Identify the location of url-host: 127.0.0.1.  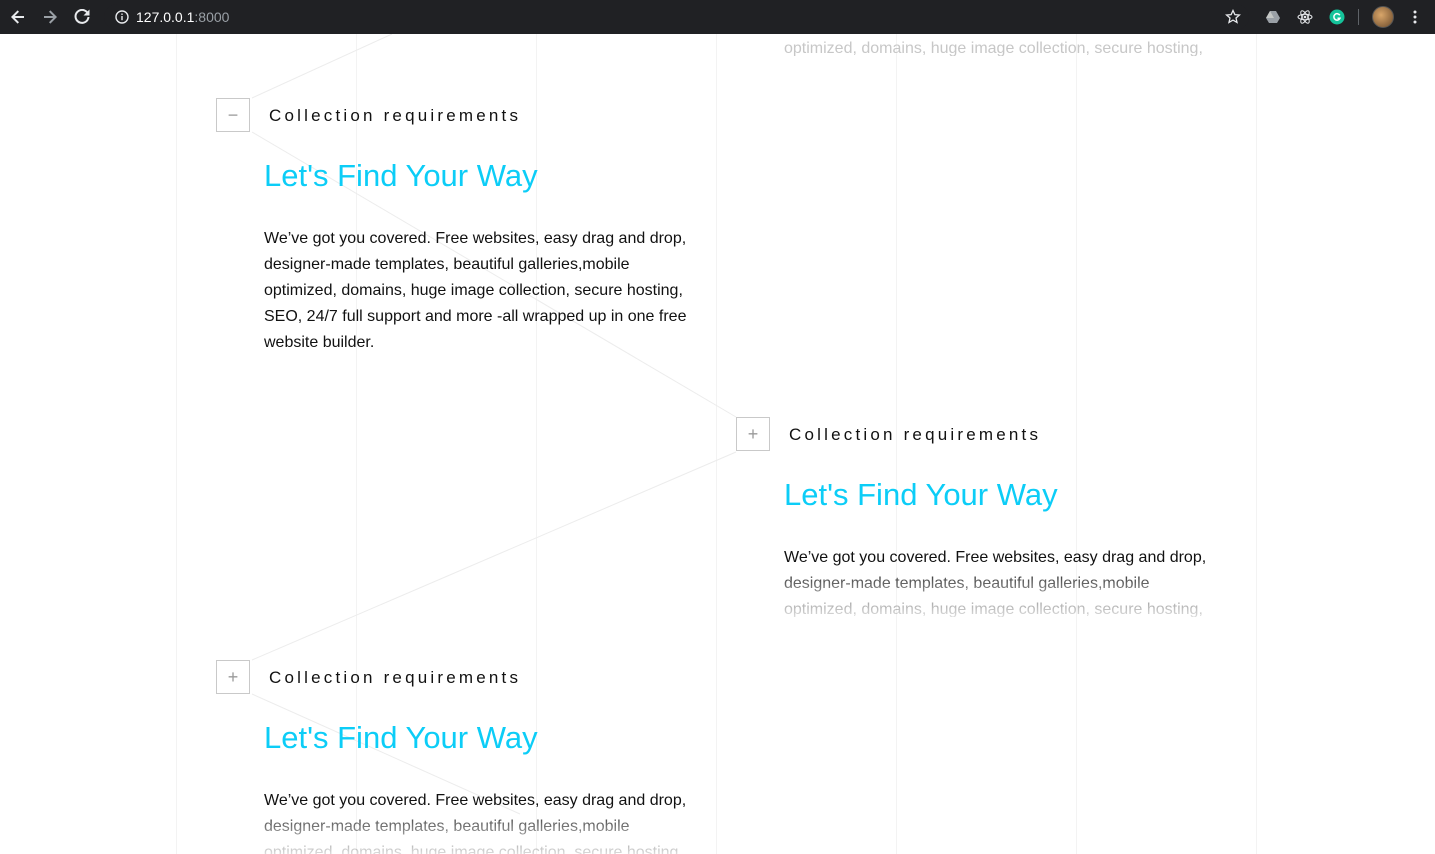
(165, 17).